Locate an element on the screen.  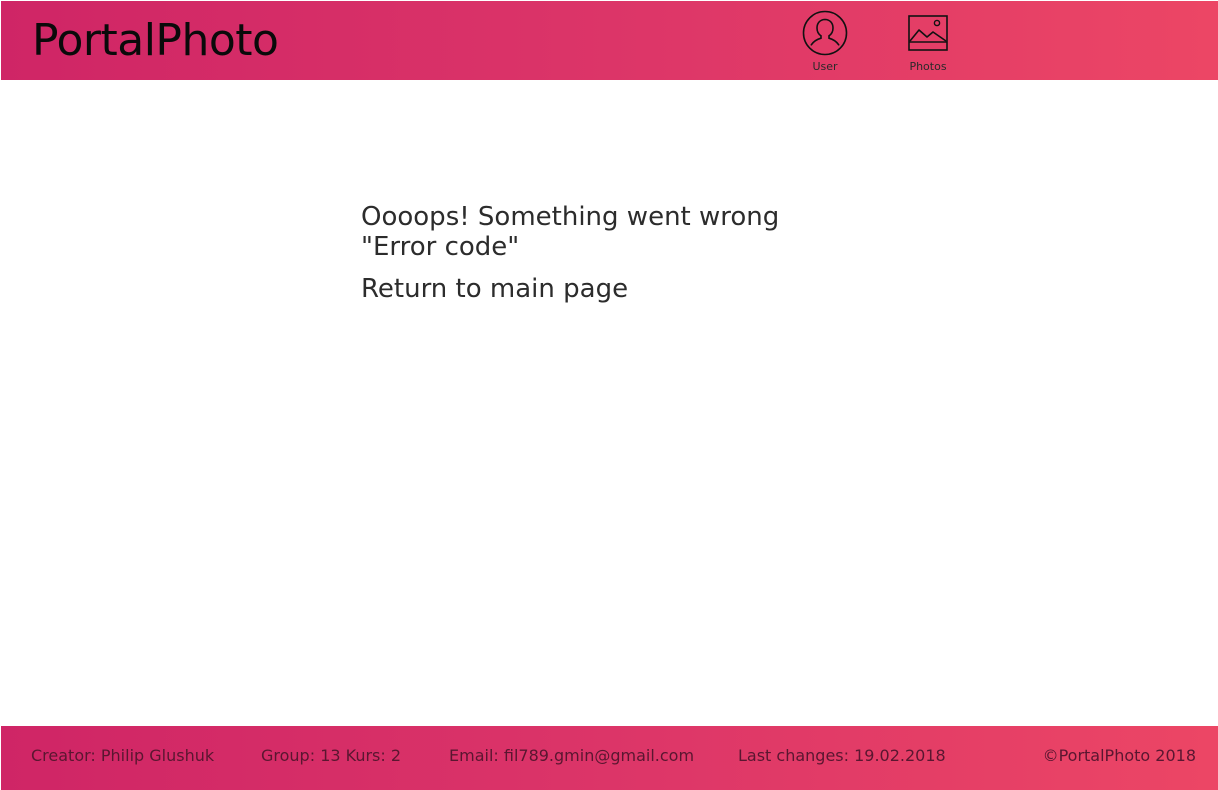
nav-user-button: User is located at coordinates (825, 43).